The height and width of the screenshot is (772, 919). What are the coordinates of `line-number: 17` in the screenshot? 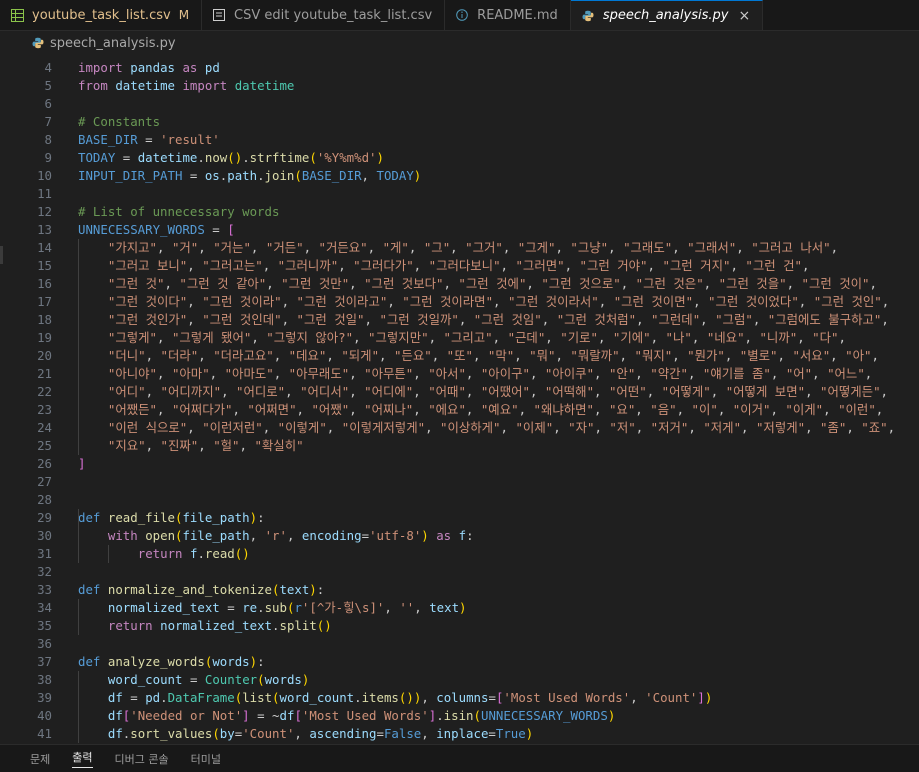 It's located at (44, 301).